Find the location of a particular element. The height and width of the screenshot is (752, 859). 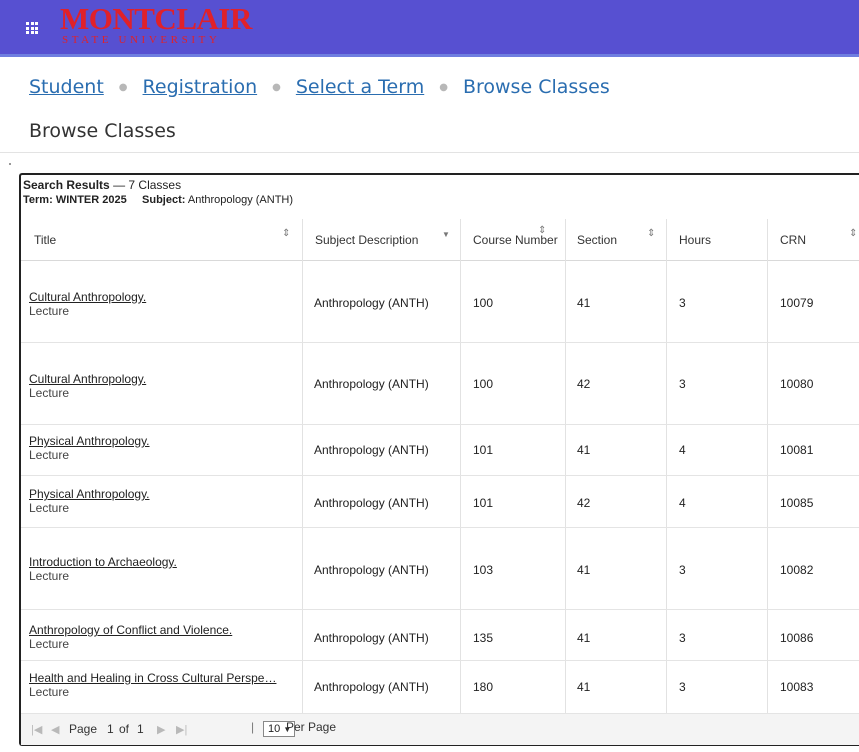

column-header-crn: CRN ⇕ is located at coordinates (813, 239).